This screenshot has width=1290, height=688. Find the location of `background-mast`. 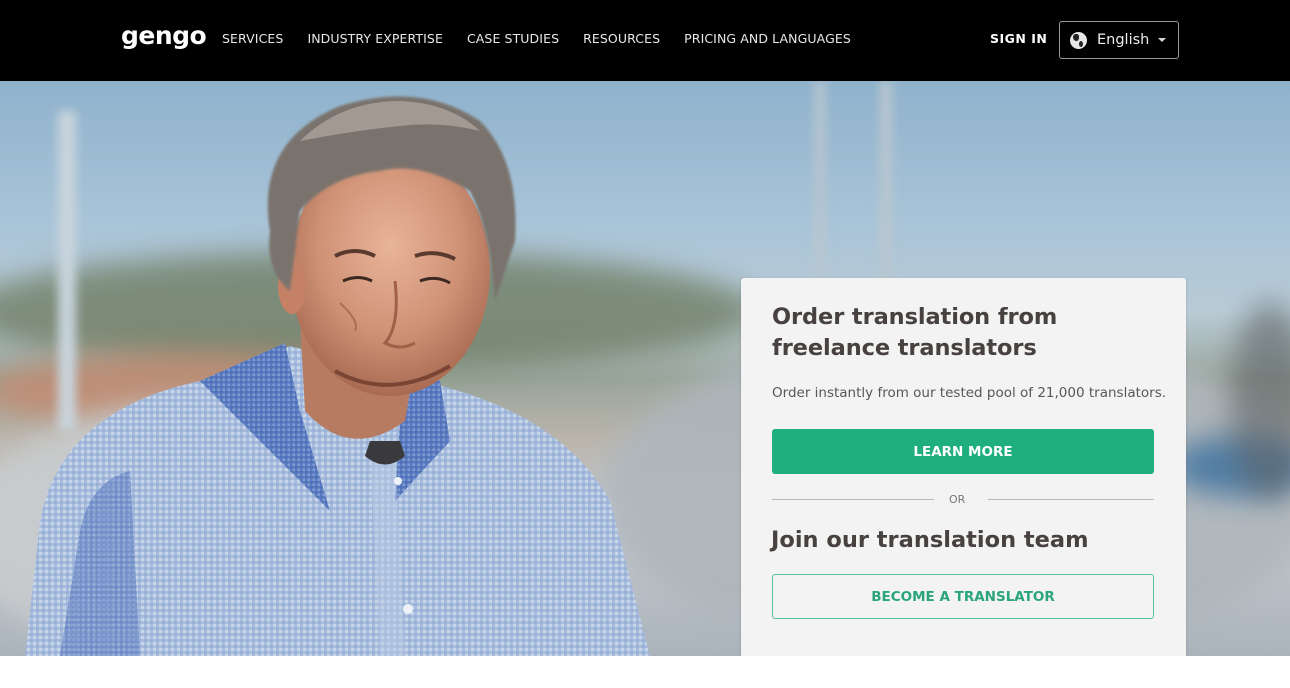

background-mast is located at coordinates (820, 181).